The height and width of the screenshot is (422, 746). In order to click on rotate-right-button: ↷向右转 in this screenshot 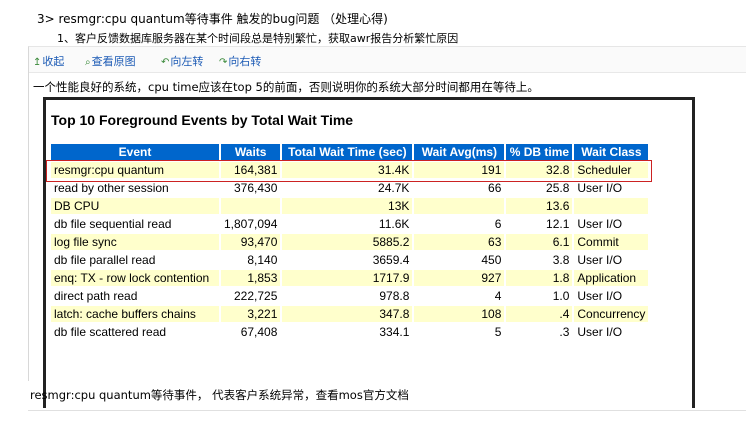, I will do `click(240, 61)`.